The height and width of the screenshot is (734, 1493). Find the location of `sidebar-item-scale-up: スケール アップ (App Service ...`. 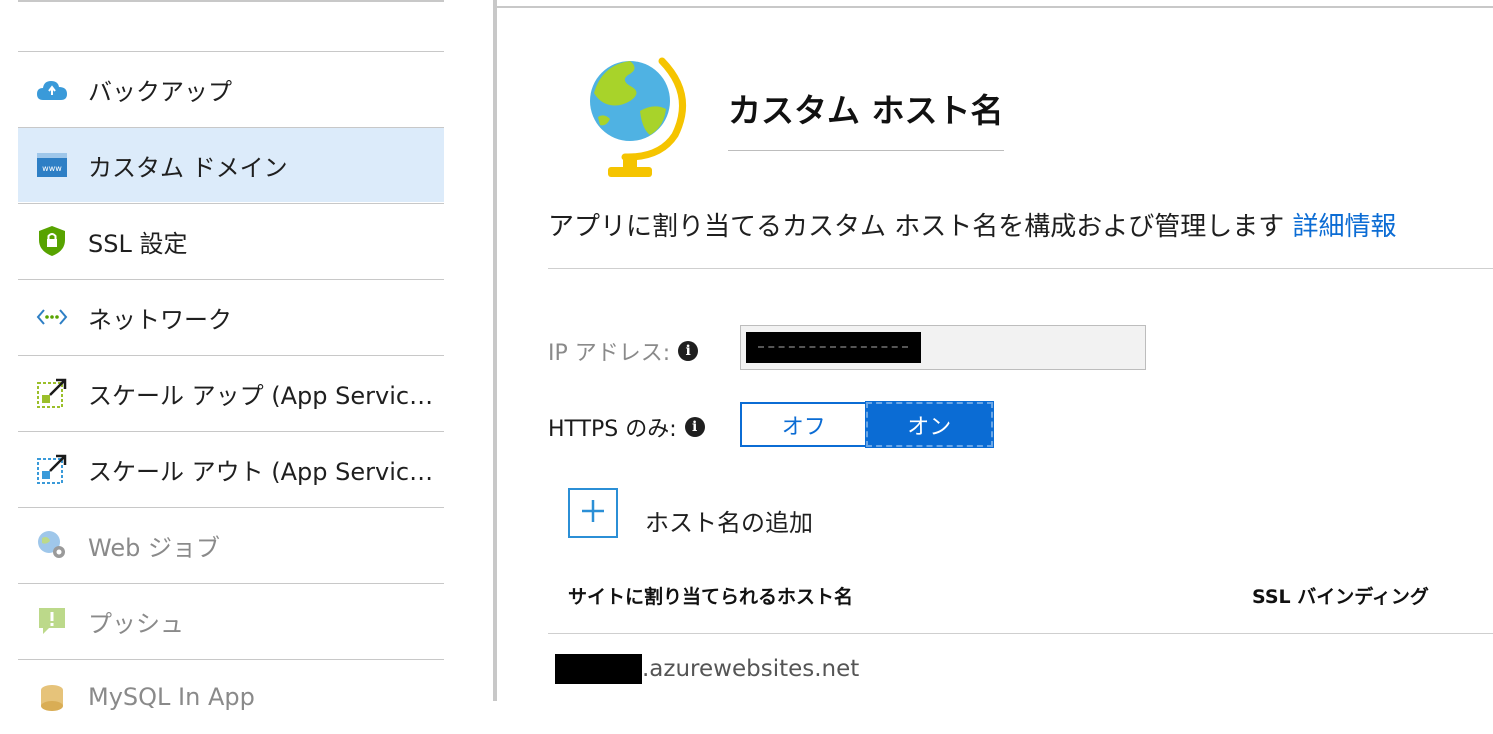

sidebar-item-scale-up: スケール アップ (App Service ... is located at coordinates (231, 392).